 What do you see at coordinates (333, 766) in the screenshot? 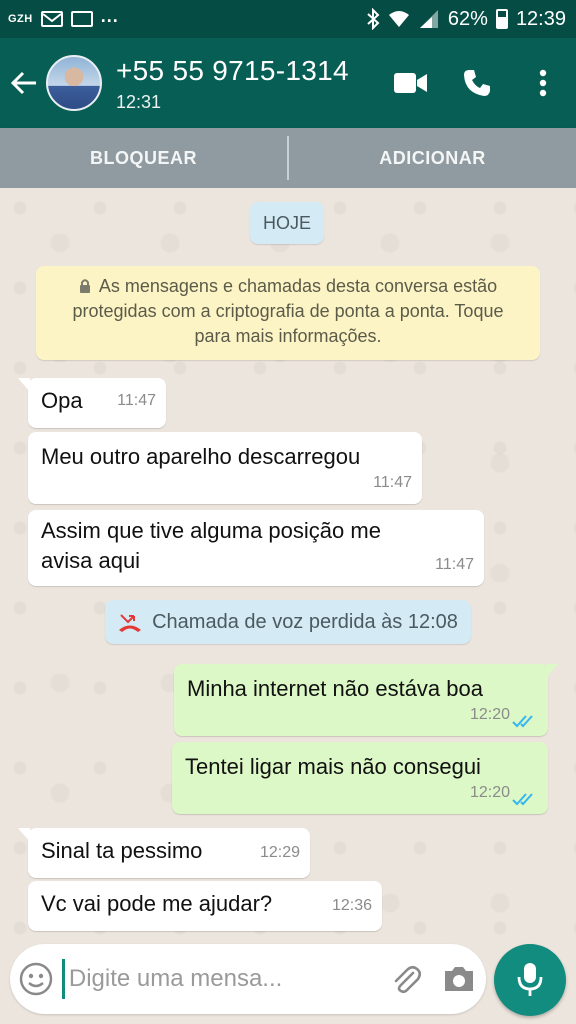
I see `message-text: Tentei ligar mais não consegui` at bounding box center [333, 766].